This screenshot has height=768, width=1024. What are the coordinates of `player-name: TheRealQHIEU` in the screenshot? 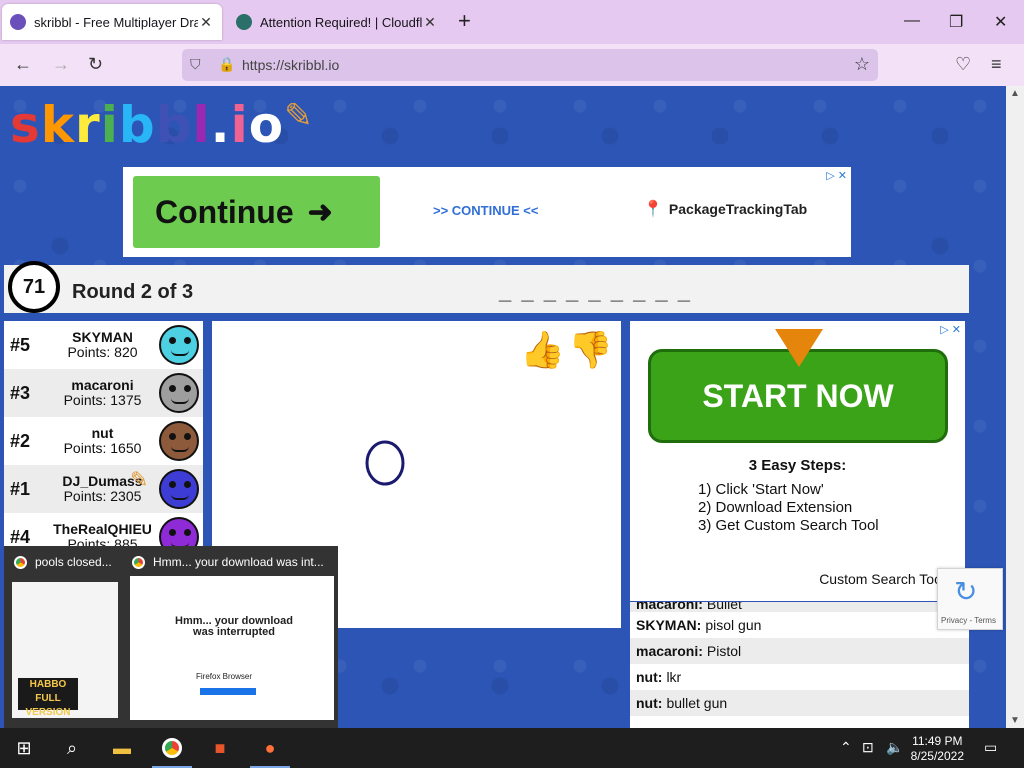 It's located at (102, 529).